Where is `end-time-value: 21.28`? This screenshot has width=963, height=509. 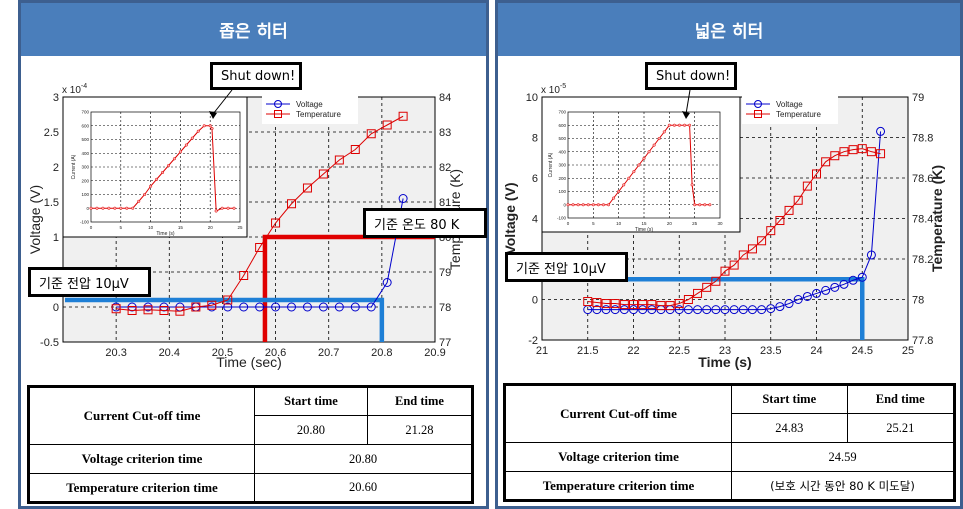
end-time-value: 21.28 is located at coordinates (420, 430).